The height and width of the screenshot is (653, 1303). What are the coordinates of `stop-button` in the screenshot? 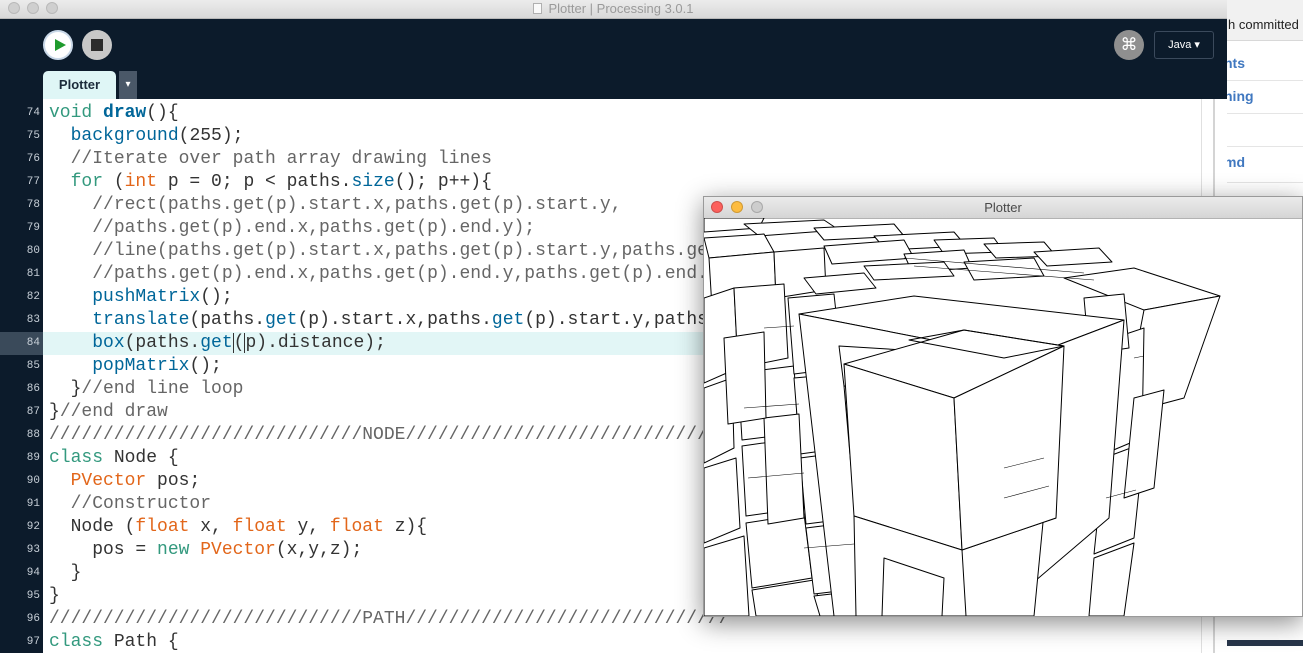 It's located at (97, 45).